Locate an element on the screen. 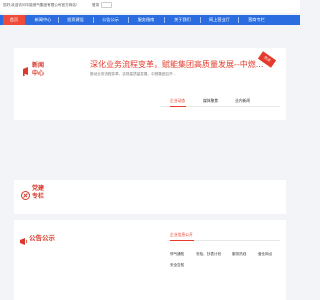 This screenshot has height=300, width=320. news-section-title-2: 中心 is located at coordinates (38, 74).